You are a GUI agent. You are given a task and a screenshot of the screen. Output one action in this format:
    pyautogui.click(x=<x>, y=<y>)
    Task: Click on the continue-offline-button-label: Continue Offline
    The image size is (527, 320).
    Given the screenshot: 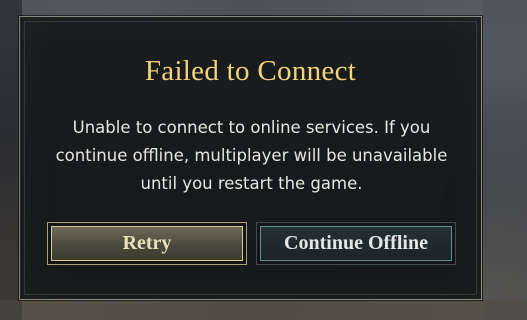 What is the action you would take?
    pyautogui.click(x=356, y=243)
    